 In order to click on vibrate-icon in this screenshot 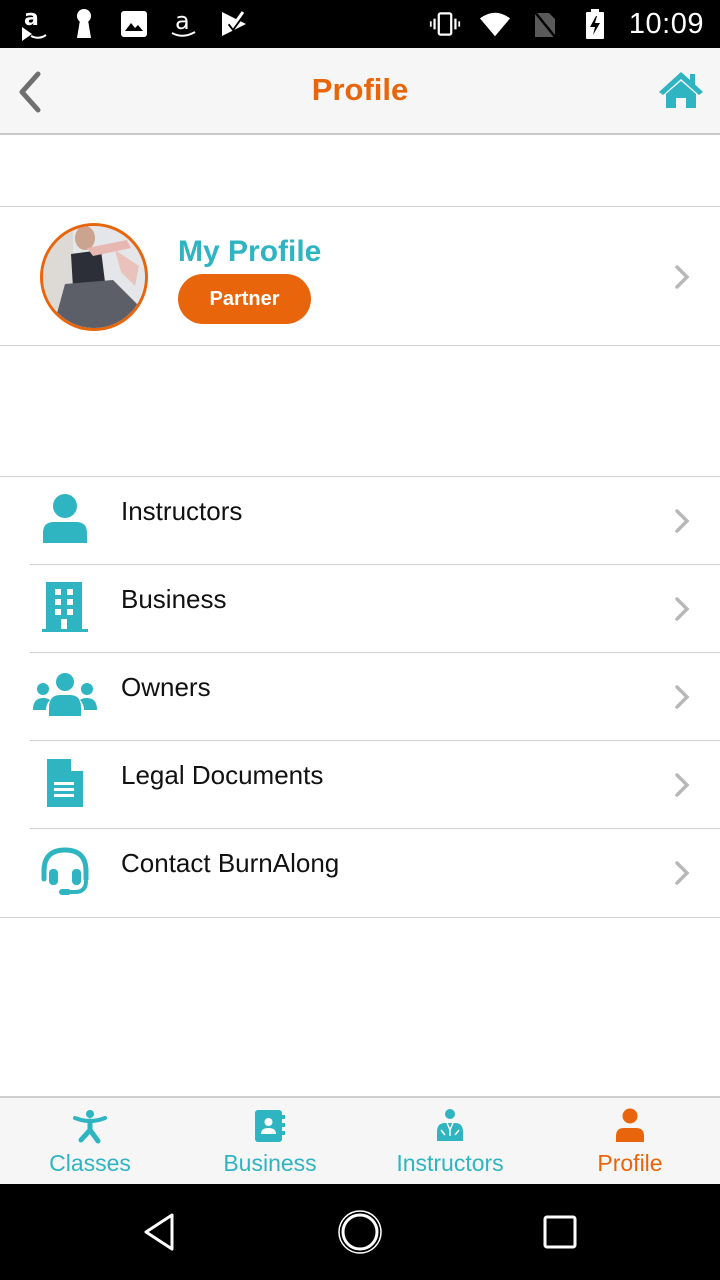, I will do `click(445, 24)`.